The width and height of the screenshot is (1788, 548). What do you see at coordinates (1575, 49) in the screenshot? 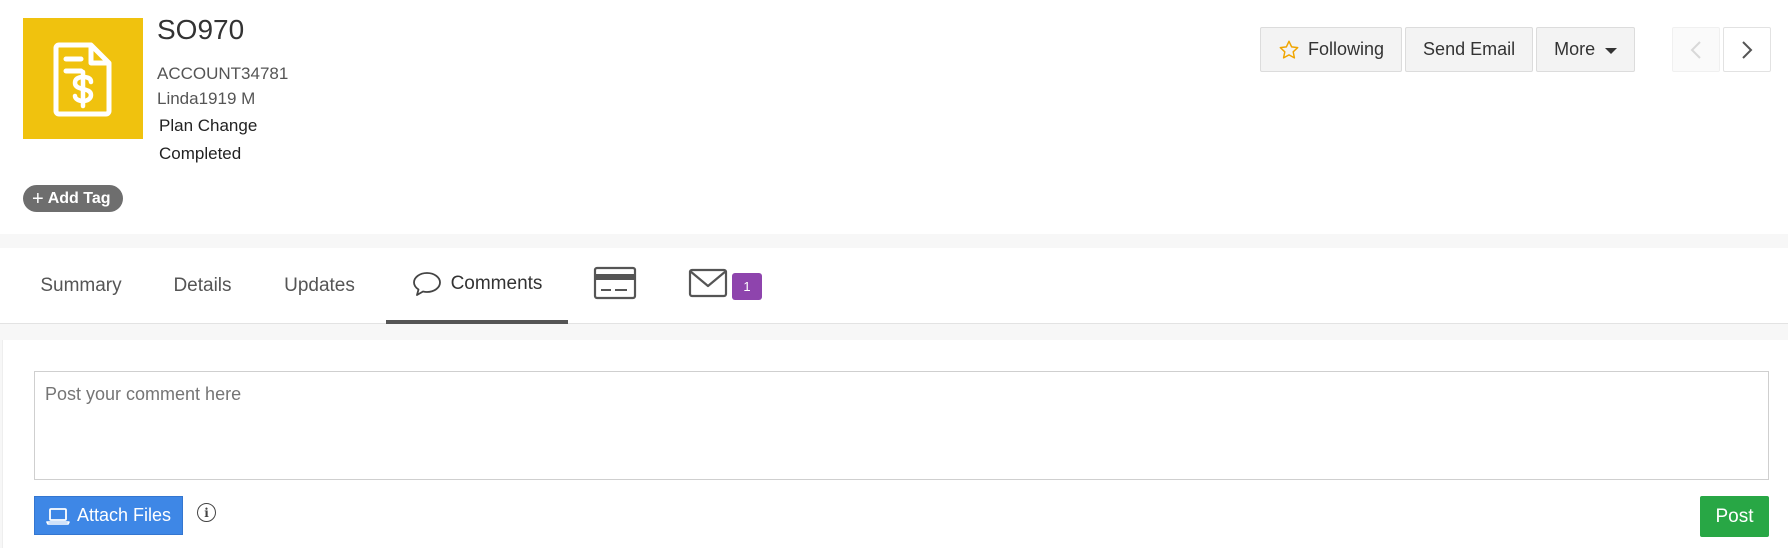
I see `more-label: More` at bounding box center [1575, 49].